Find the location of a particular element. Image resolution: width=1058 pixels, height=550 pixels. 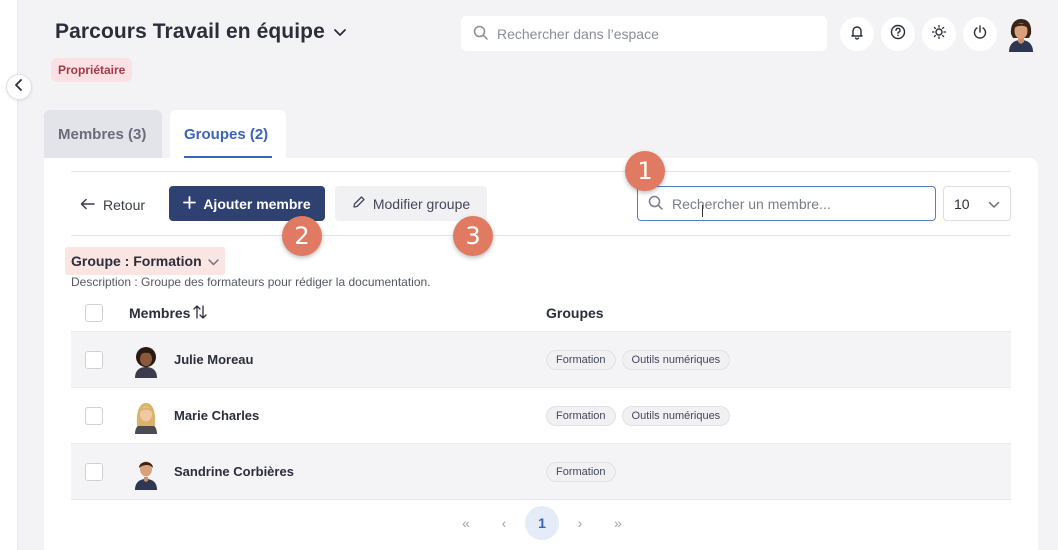

members-column-label: Membres is located at coordinates (160, 313).